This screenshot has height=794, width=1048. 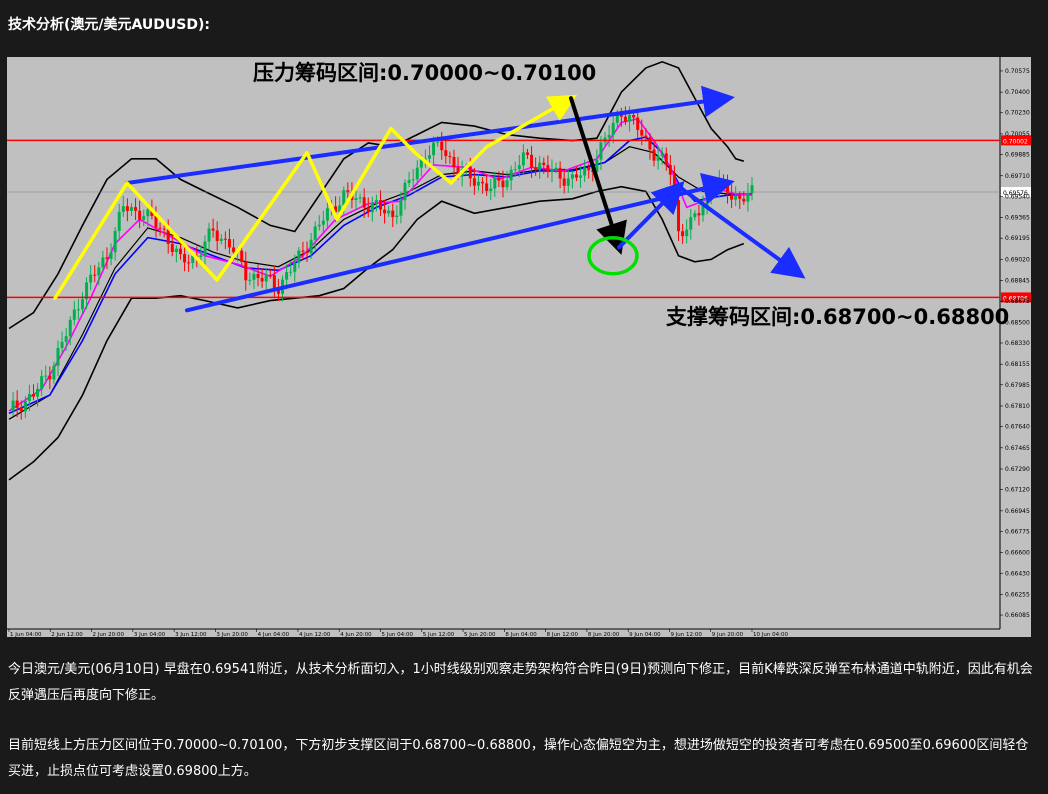 What do you see at coordinates (686, 634) in the screenshot?
I see `x-tick-label: 9 Jun 12:00` at bounding box center [686, 634].